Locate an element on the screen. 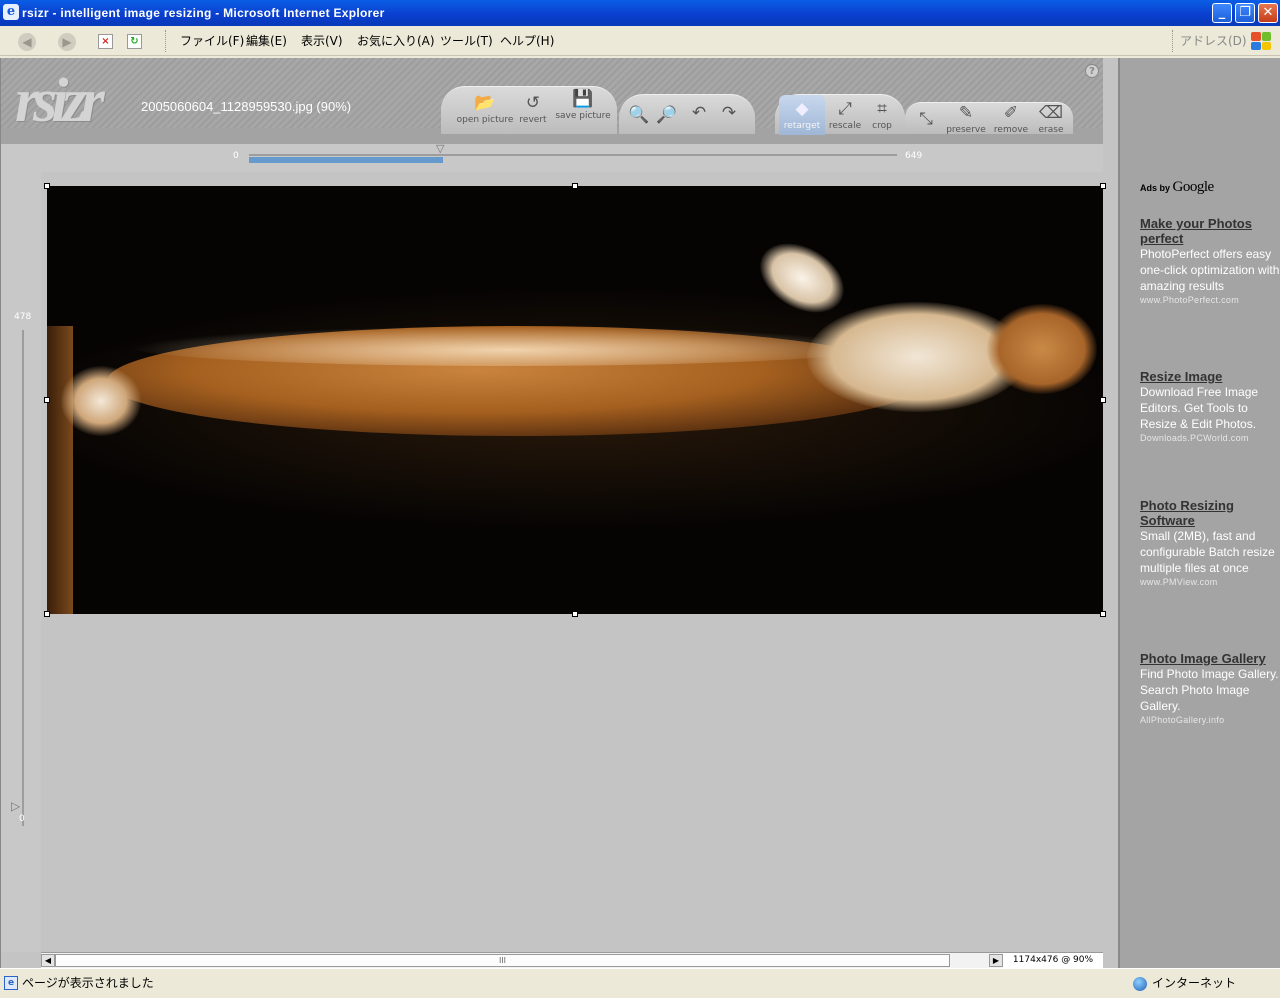 The image size is (1280, 998). menu-file: ファイル(F) is located at coordinates (212, 41).